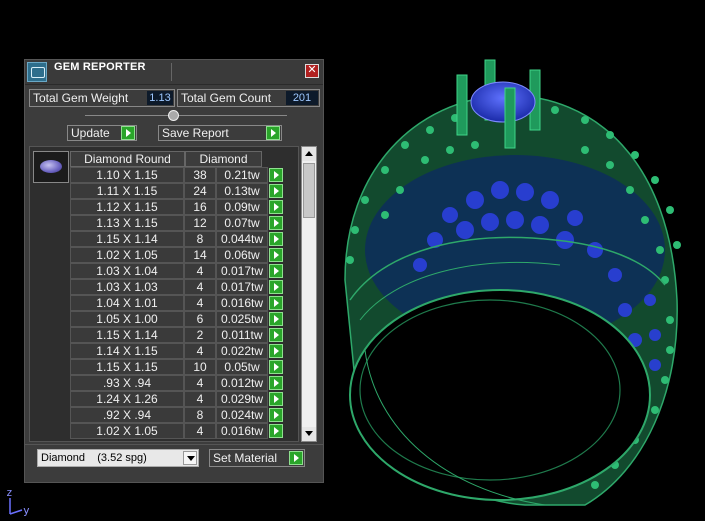 The image size is (705, 521). Describe the element at coordinates (309, 154) in the screenshot. I see `scroll-up-icon` at that location.